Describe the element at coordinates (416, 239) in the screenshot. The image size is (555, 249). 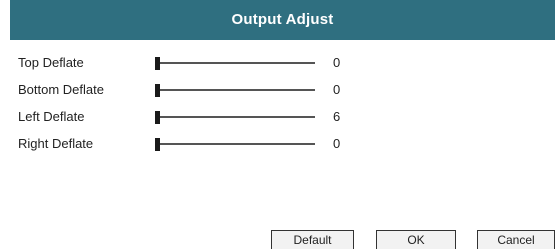
I see `ok-button: OK` at that location.